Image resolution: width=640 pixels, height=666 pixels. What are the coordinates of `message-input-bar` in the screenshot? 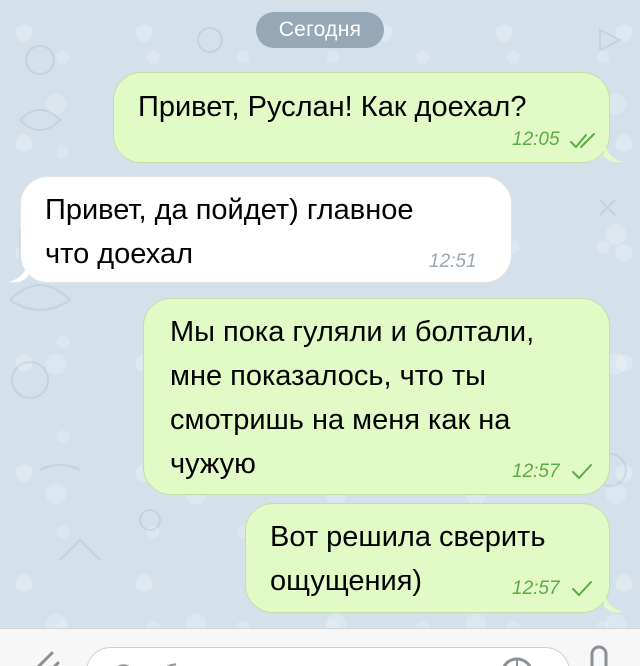 It's located at (320, 647).